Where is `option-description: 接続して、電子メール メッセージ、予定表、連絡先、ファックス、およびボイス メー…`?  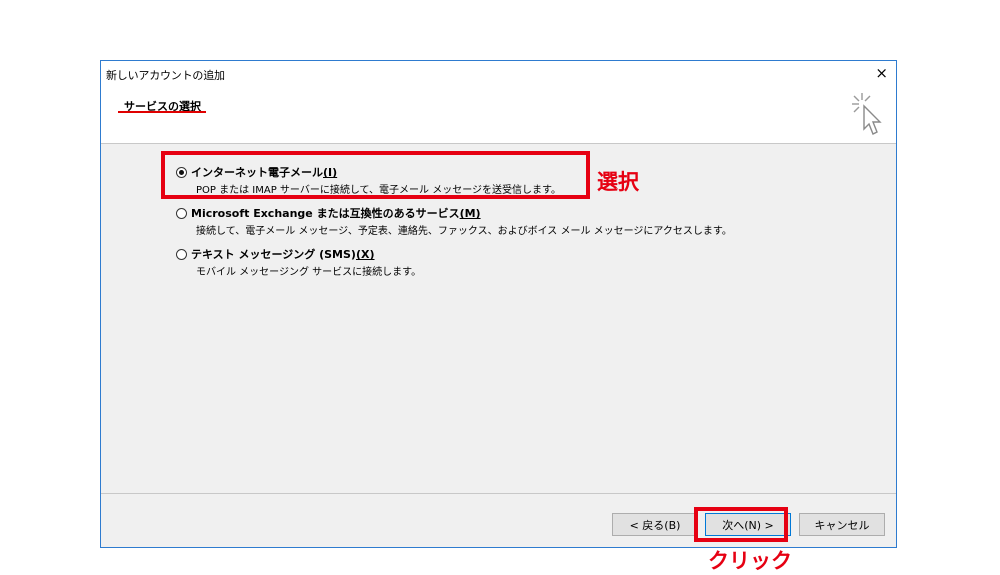
option-description: 接続して、電子メール メッセージ、予定表、連絡先、ファックス、およびボイス メー… is located at coordinates (464, 231).